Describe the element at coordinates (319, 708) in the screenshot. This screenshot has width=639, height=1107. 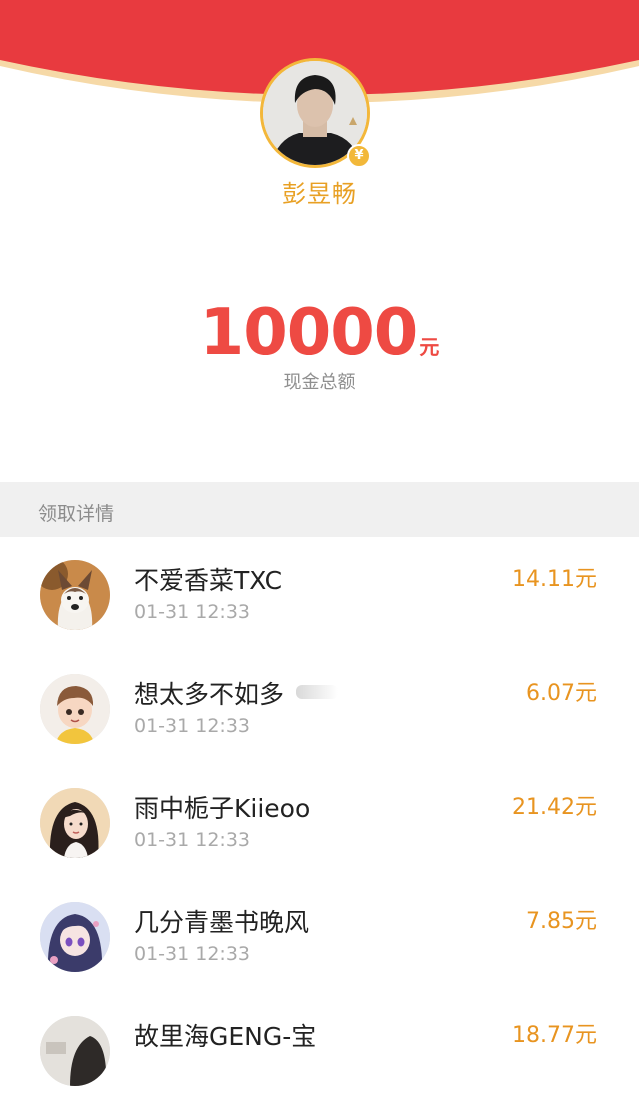
I see `list-item: 想太多不如多 01-31 12:33 6.07元` at that location.